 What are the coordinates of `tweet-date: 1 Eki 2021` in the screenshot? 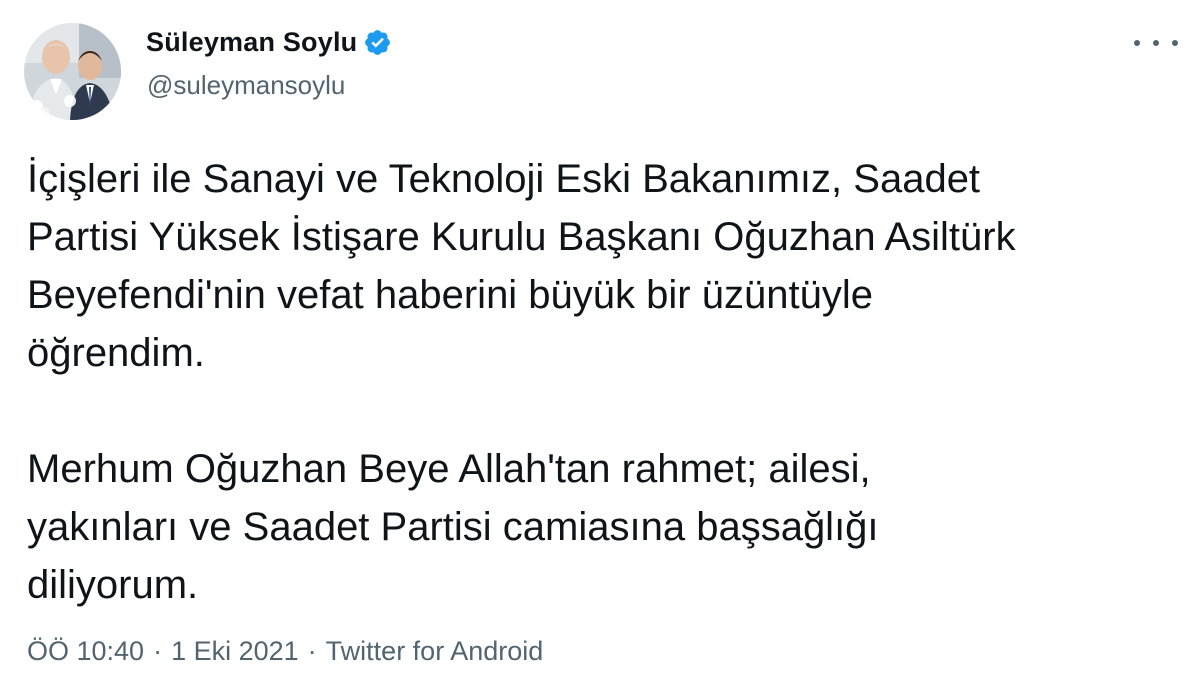 It's located at (235, 651).